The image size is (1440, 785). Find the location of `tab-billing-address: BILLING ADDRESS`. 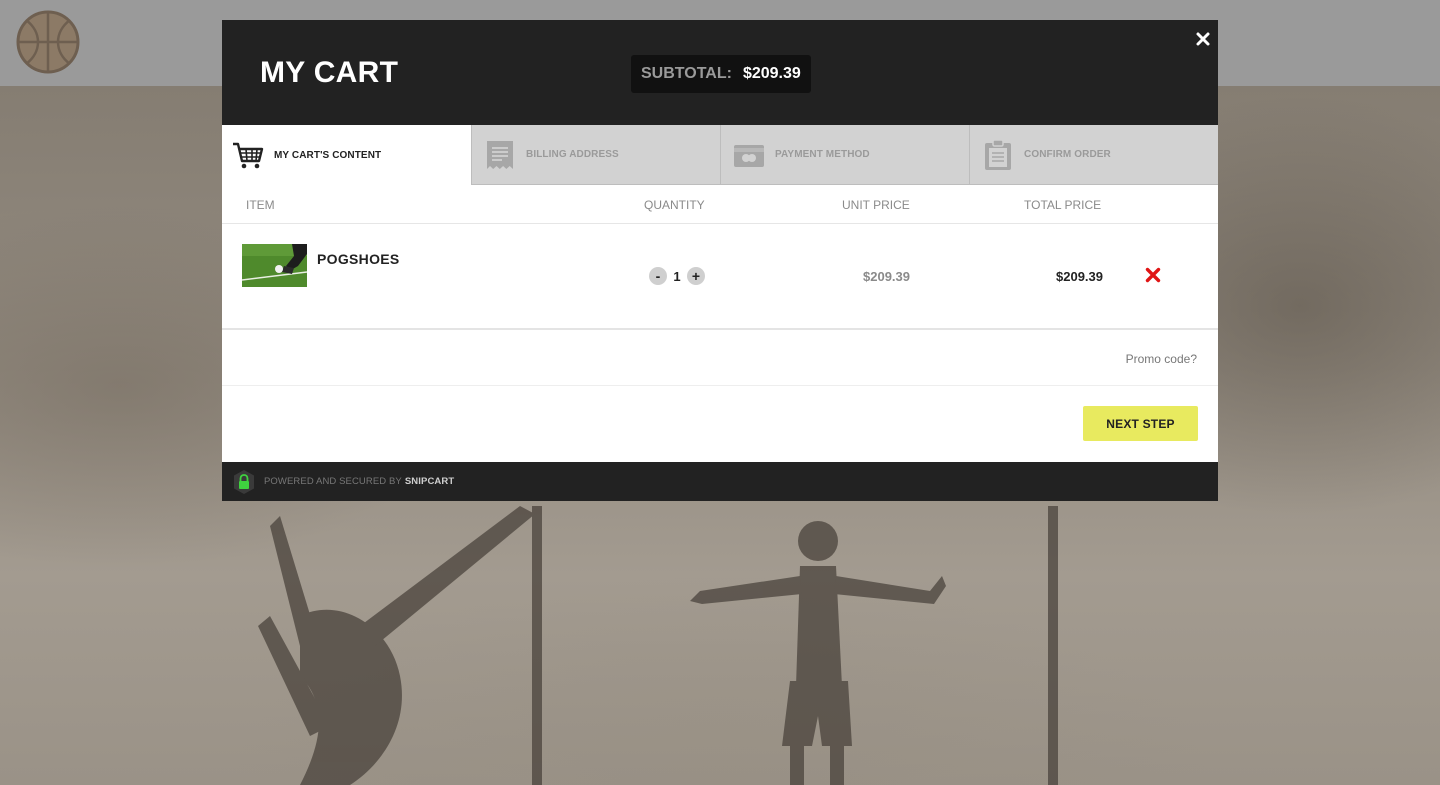

tab-billing-address: BILLING ADDRESS is located at coordinates (595, 155).